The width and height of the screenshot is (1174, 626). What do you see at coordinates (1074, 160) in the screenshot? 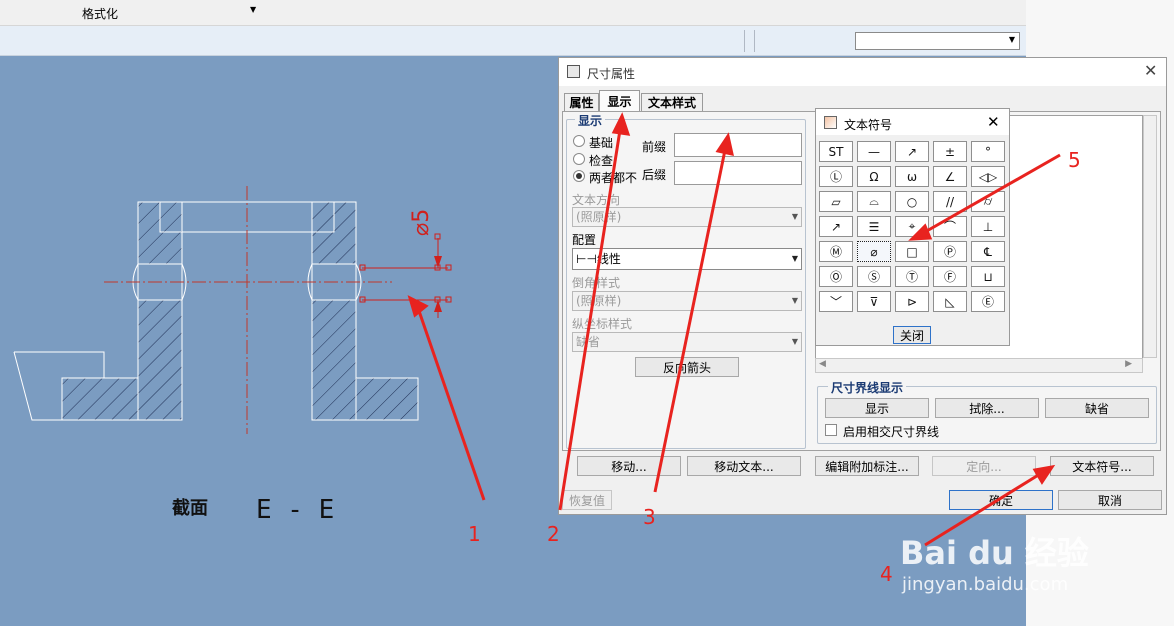
I see `annotation-5: 5` at bounding box center [1074, 160].